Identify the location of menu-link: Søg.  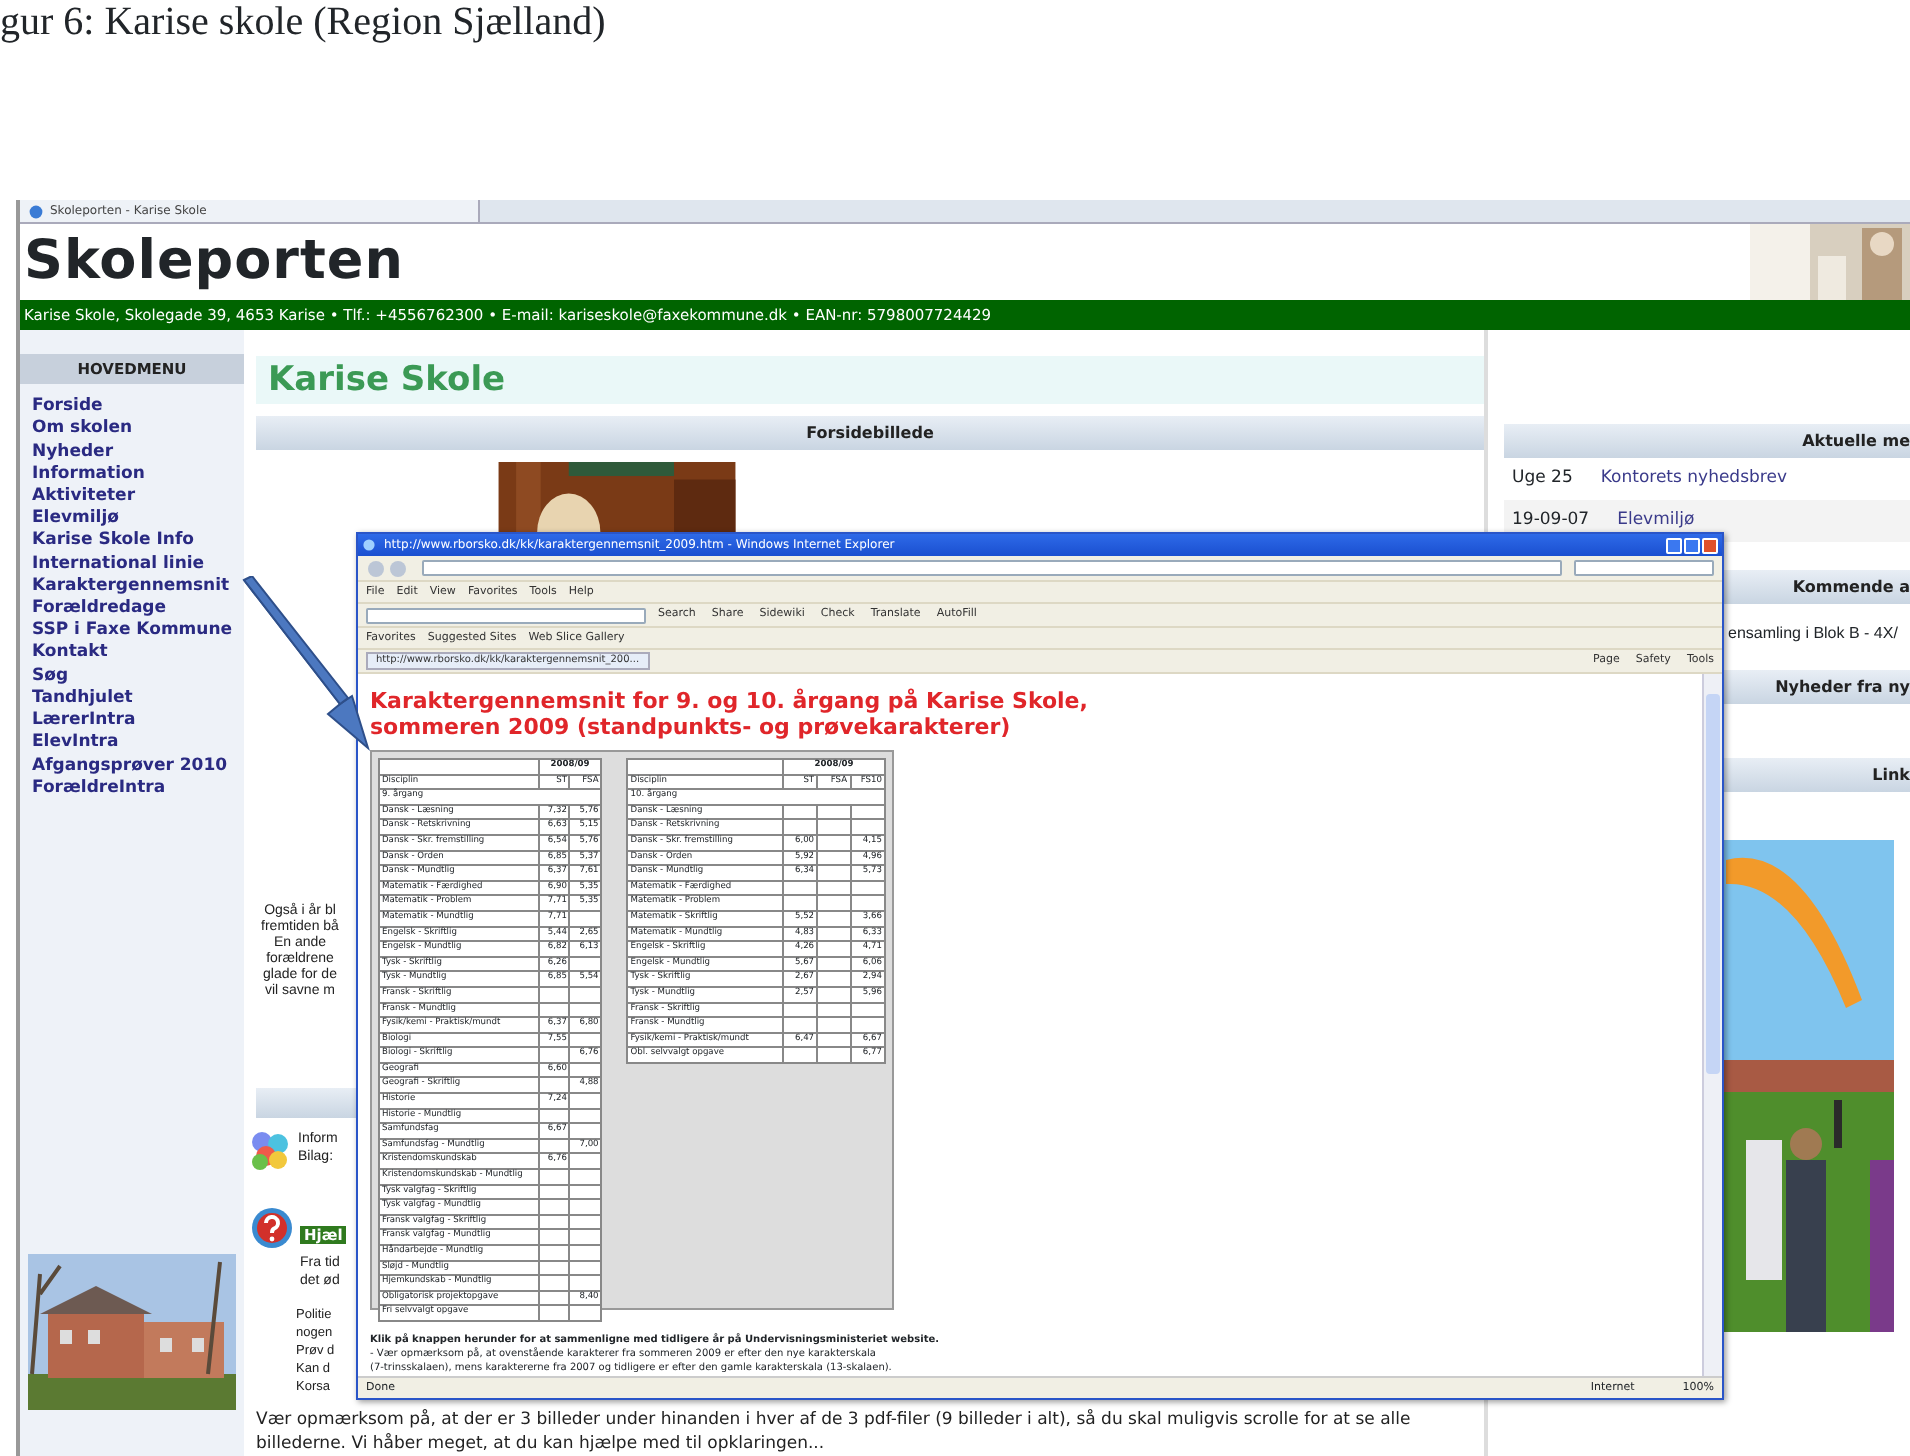
(132, 676).